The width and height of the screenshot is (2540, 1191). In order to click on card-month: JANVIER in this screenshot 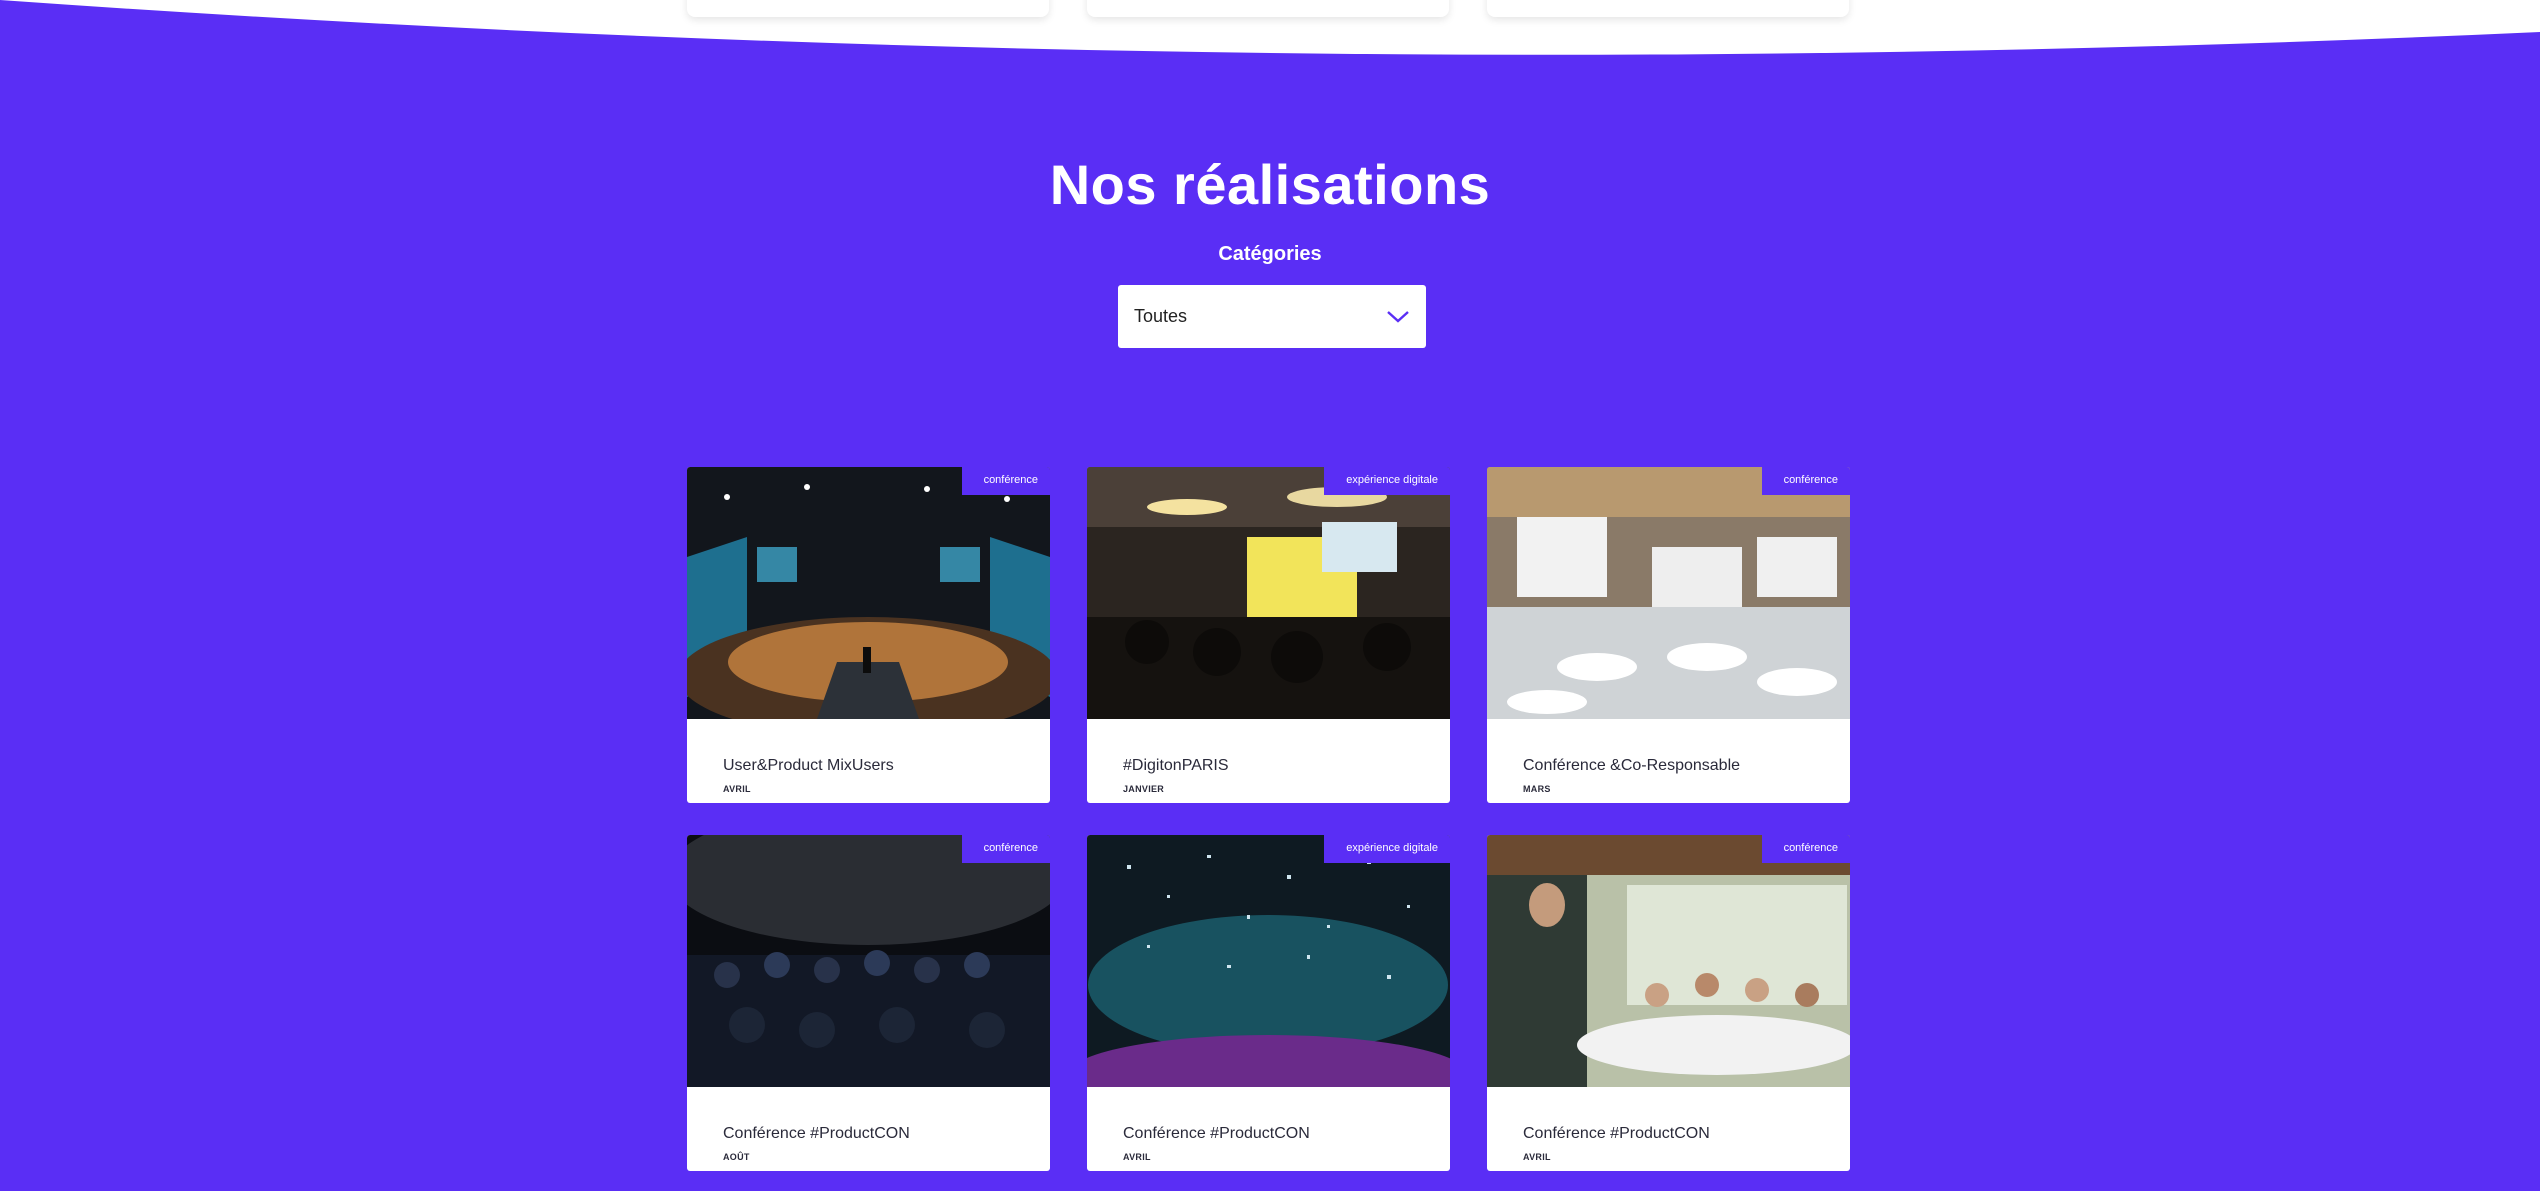, I will do `click(1144, 789)`.